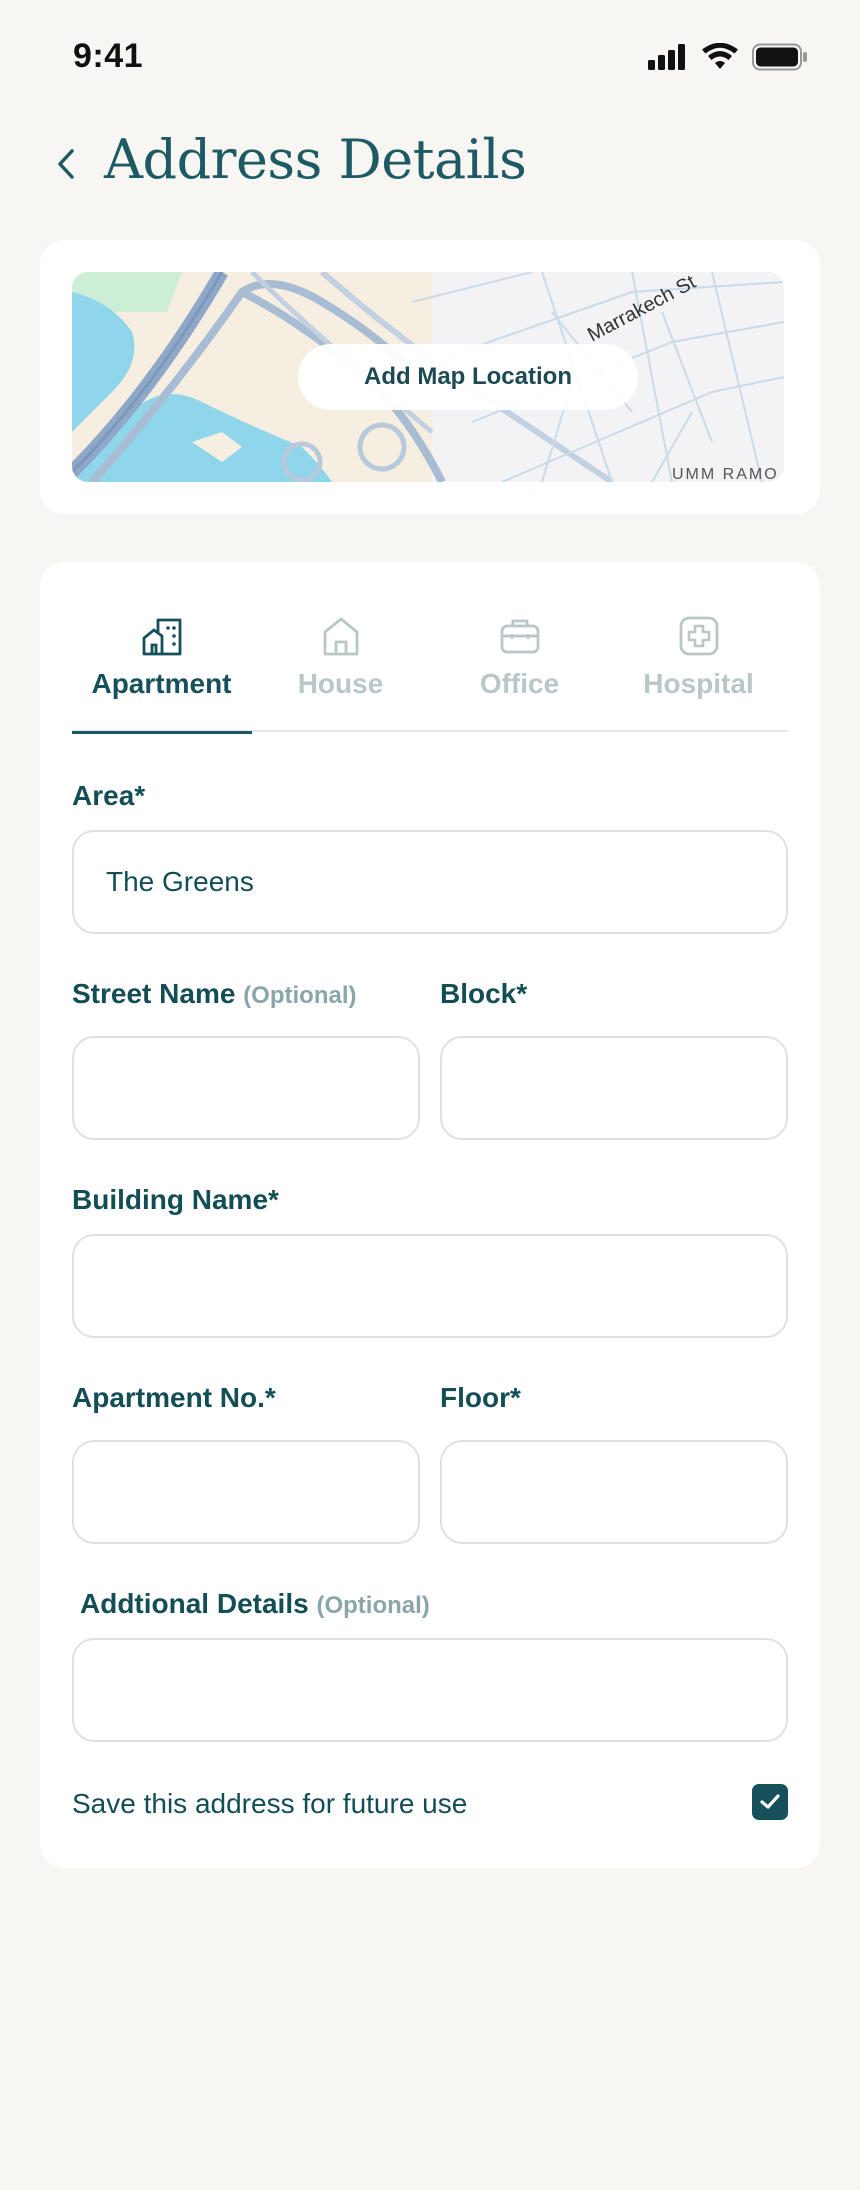  Describe the element at coordinates (779, 57) in the screenshot. I see `battery-icon` at that location.